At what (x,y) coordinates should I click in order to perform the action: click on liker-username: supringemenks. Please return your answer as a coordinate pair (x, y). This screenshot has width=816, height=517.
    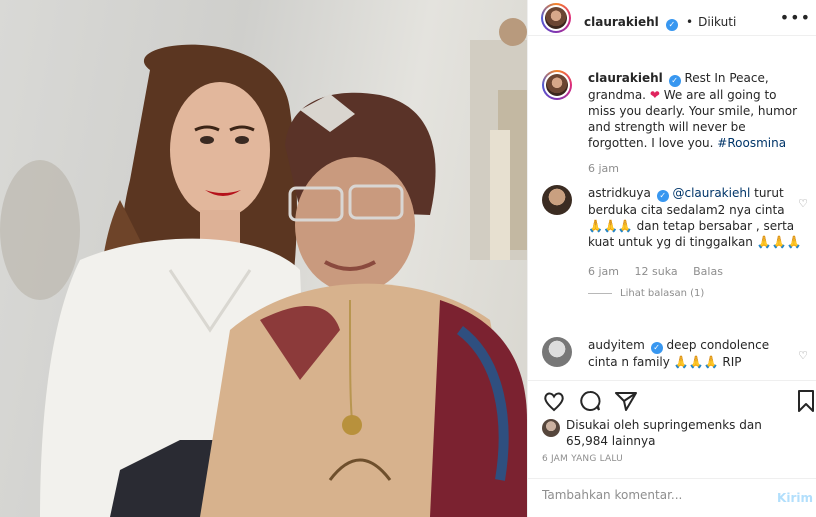
    Looking at the image, I should click on (689, 425).